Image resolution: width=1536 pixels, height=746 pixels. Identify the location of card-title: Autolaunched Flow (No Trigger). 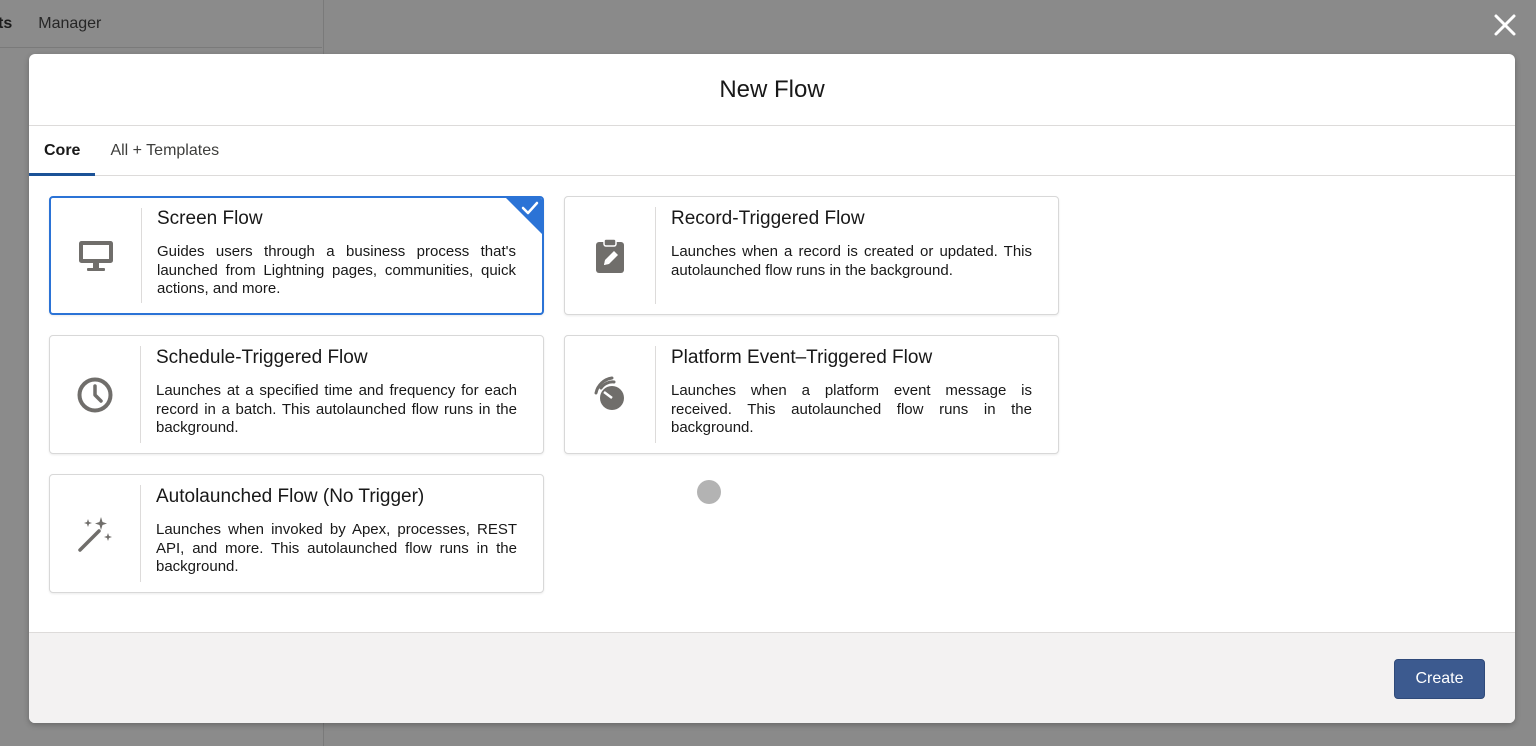
(290, 496).